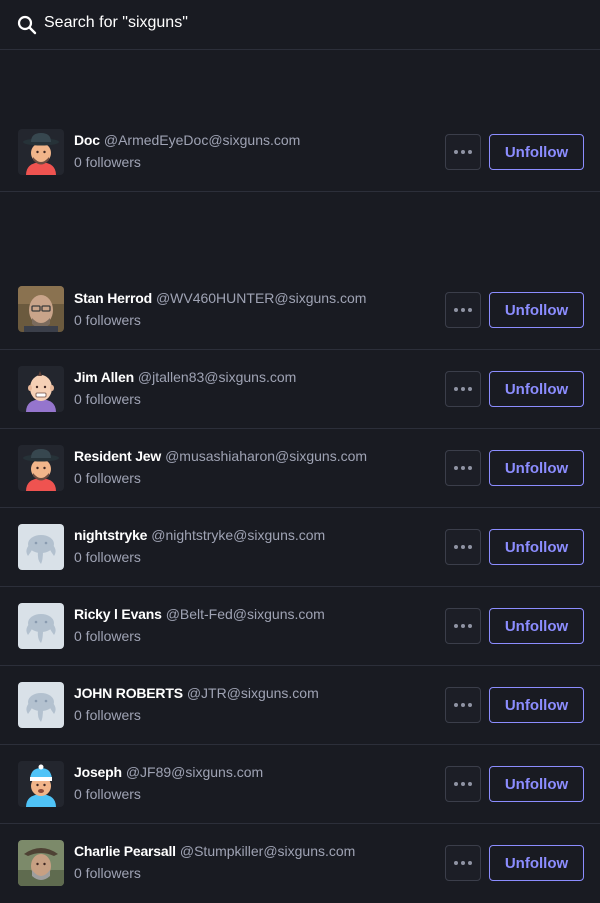 This screenshot has height=903, width=600. I want to click on display-name: Doc, so click(87, 140).